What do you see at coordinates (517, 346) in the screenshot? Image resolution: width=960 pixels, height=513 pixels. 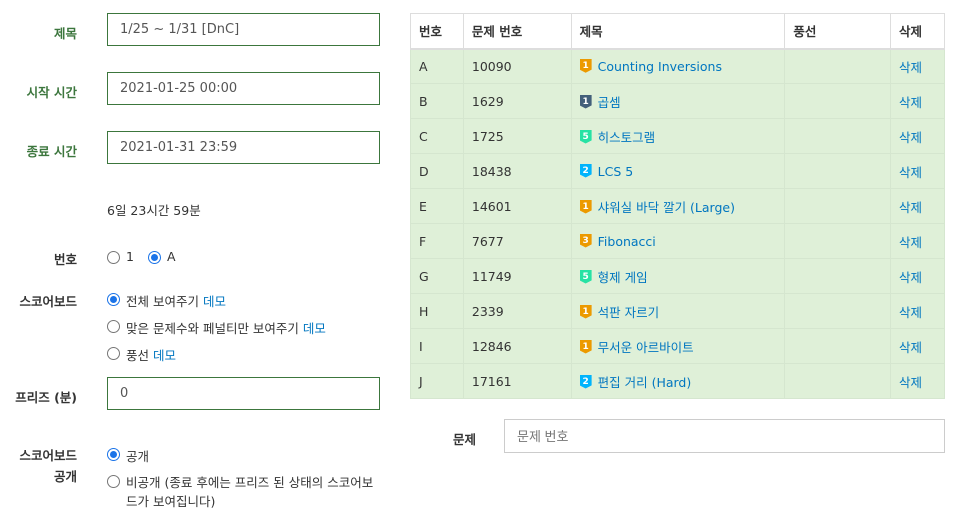 I see `cell-problem-id: 12846` at bounding box center [517, 346].